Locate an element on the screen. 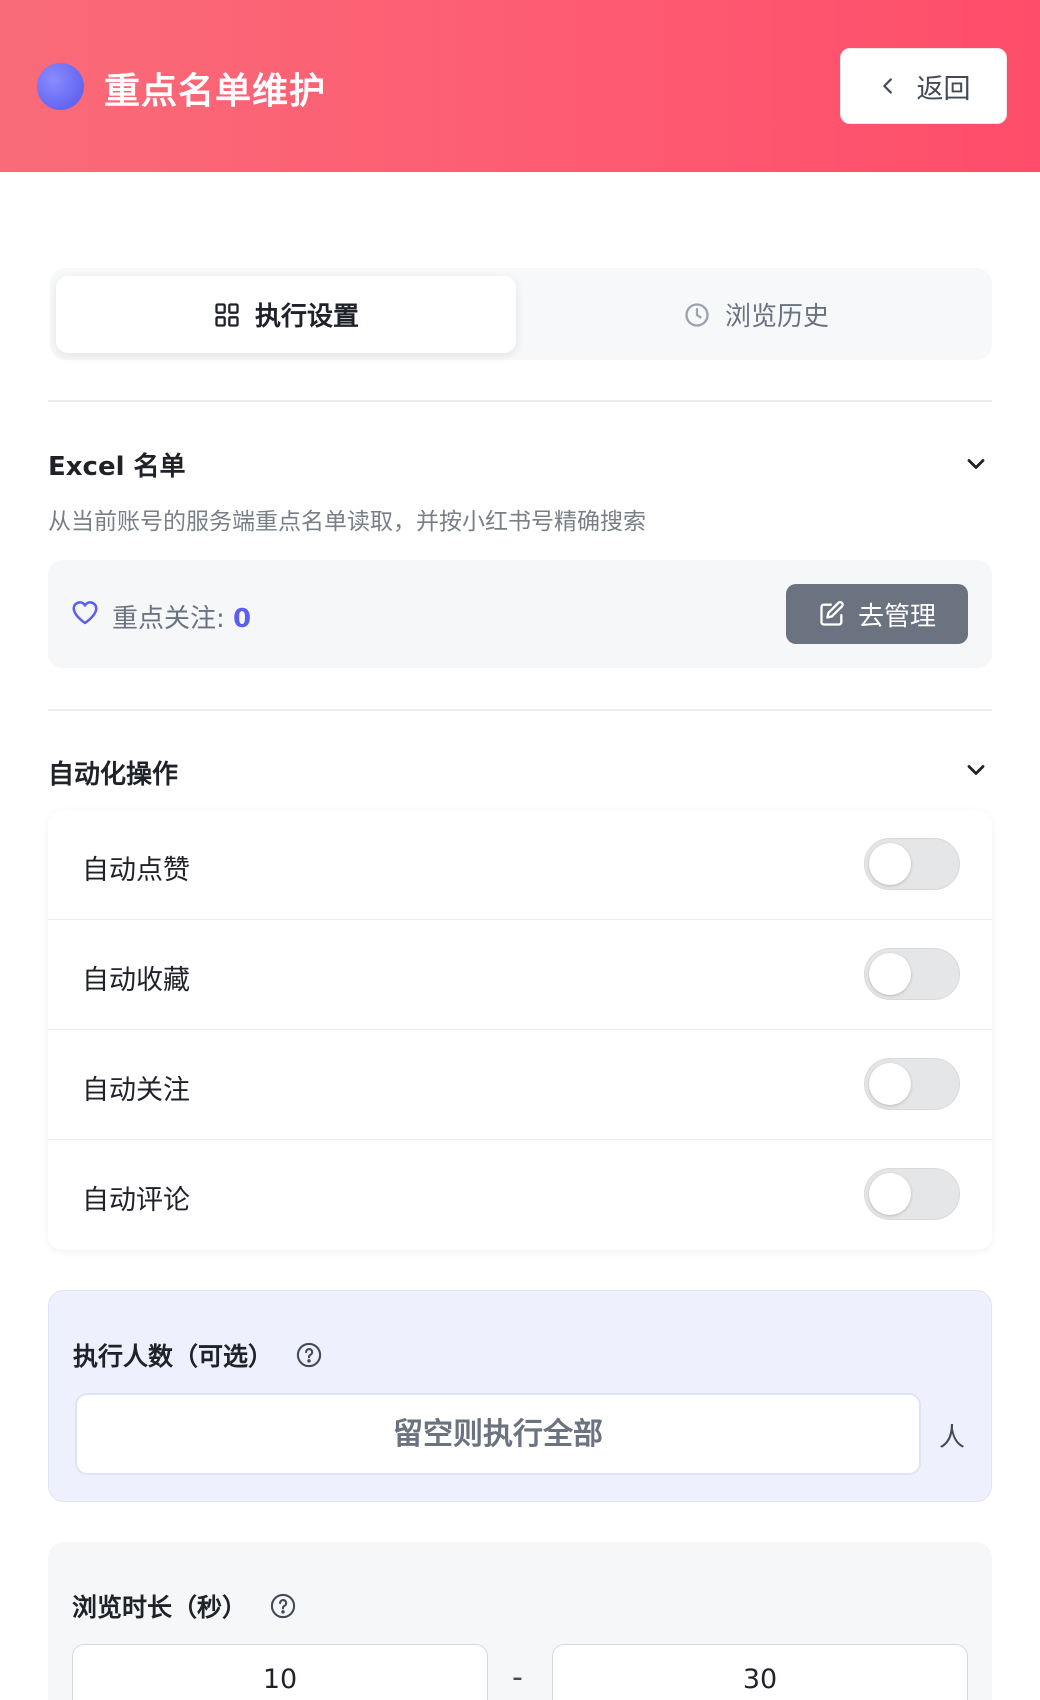  tab-label: 浏览历史 is located at coordinates (776, 317).